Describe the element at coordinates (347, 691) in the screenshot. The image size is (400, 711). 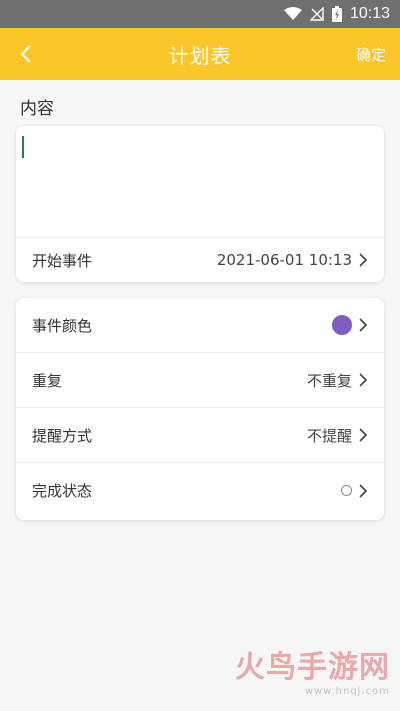
I see `watermark-url: www.hnqj.com` at that location.